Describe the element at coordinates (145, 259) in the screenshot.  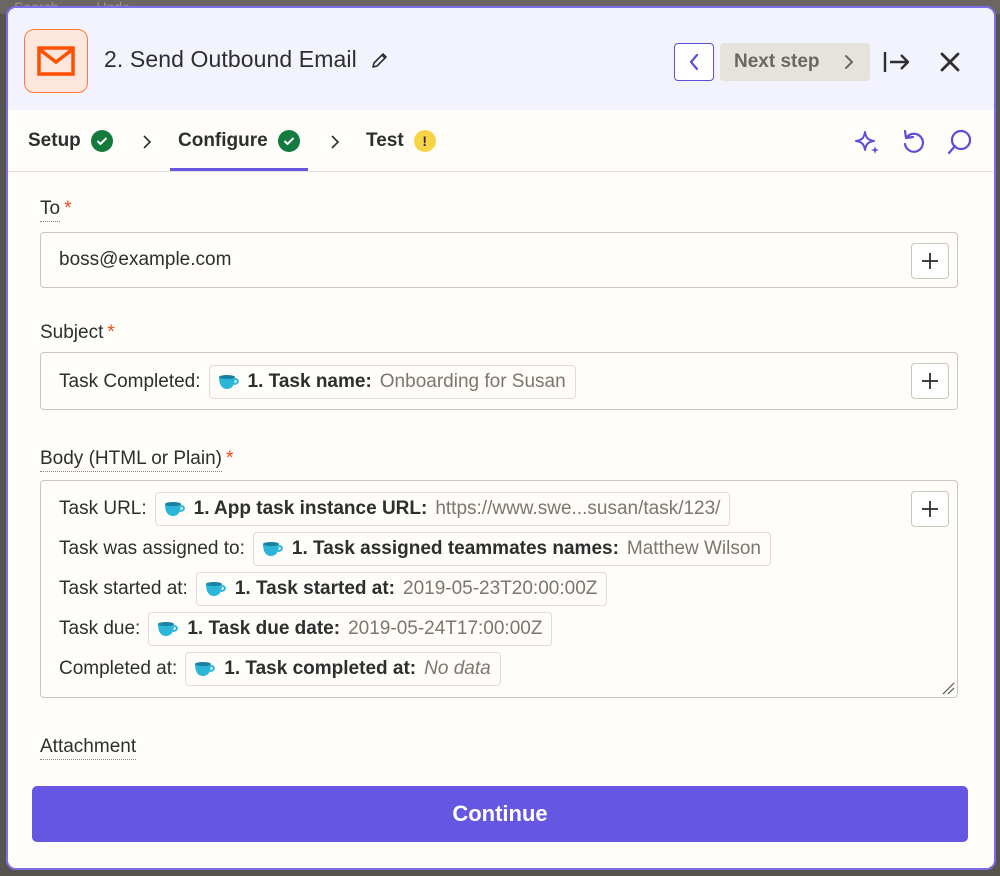
I see `to-value: boss@example.com` at that location.